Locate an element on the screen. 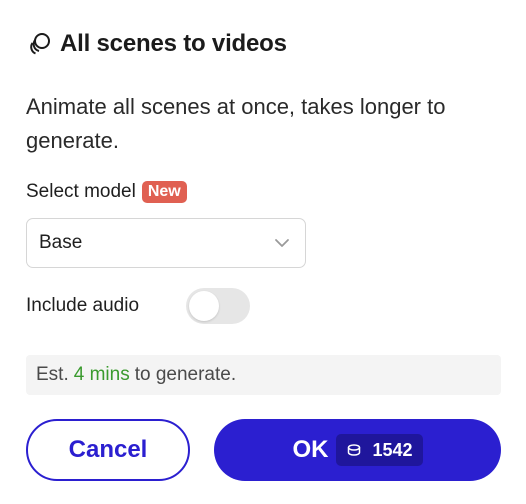  chevron-down-icon is located at coordinates (282, 243).